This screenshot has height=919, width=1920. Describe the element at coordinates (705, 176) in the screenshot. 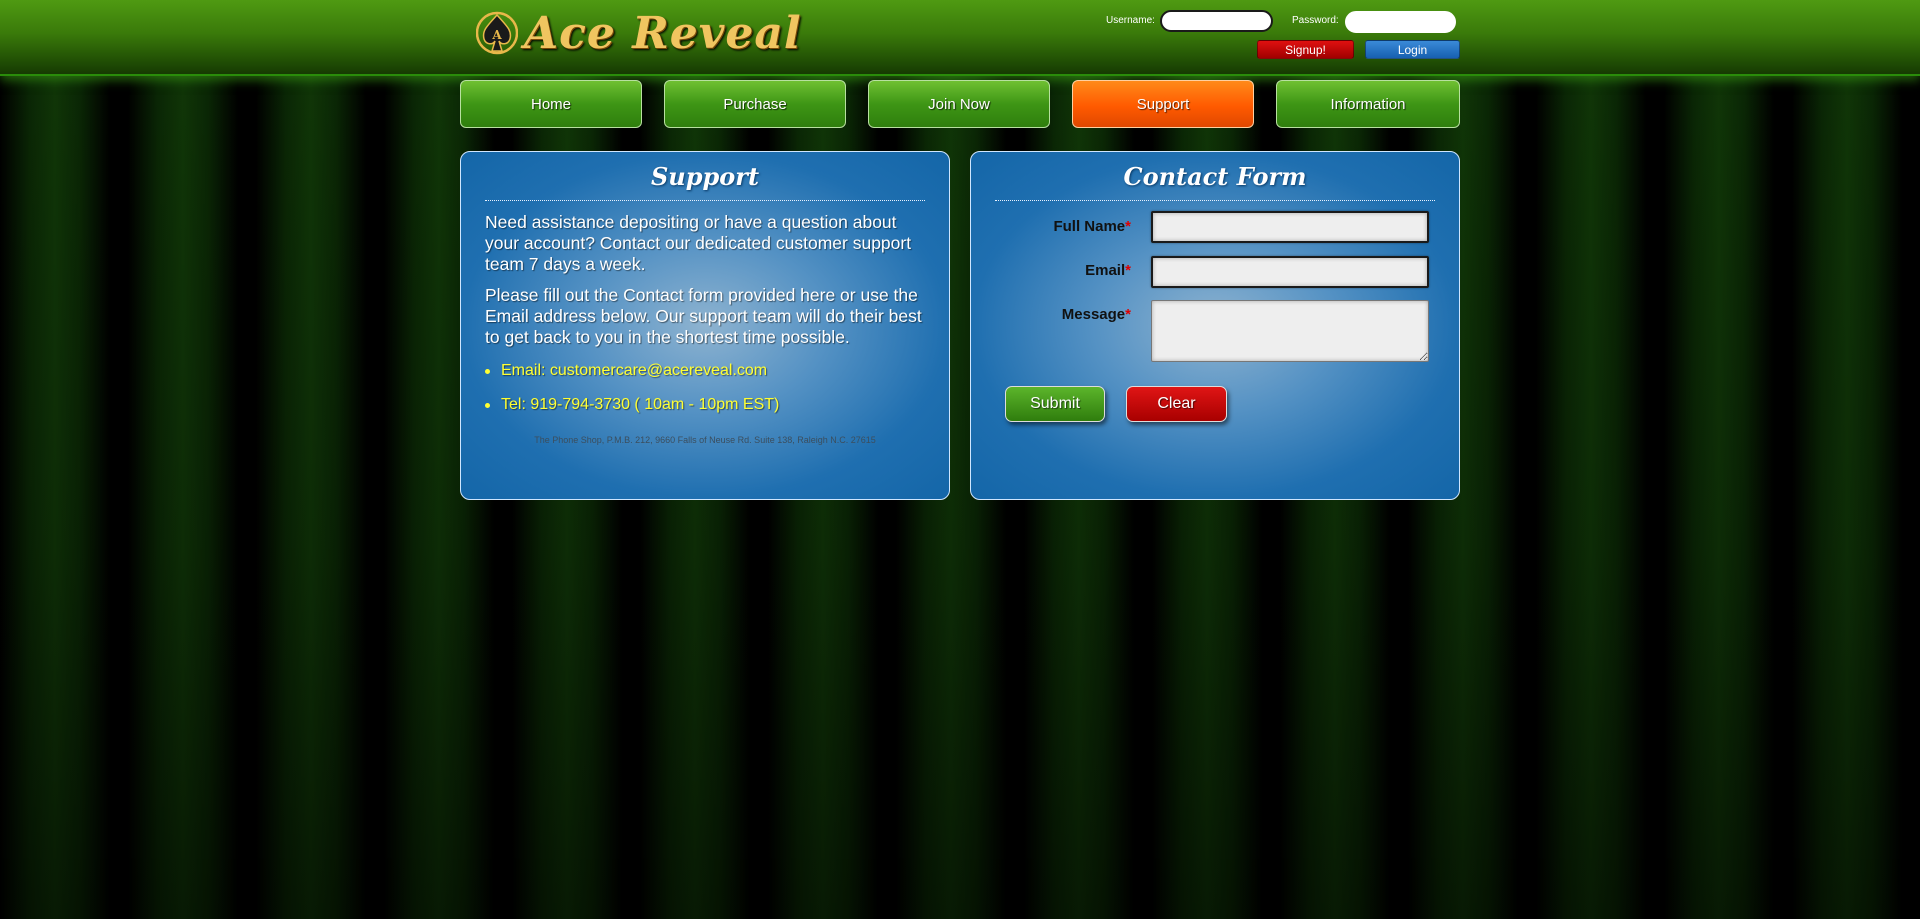

I see `support-title: Support` at that location.